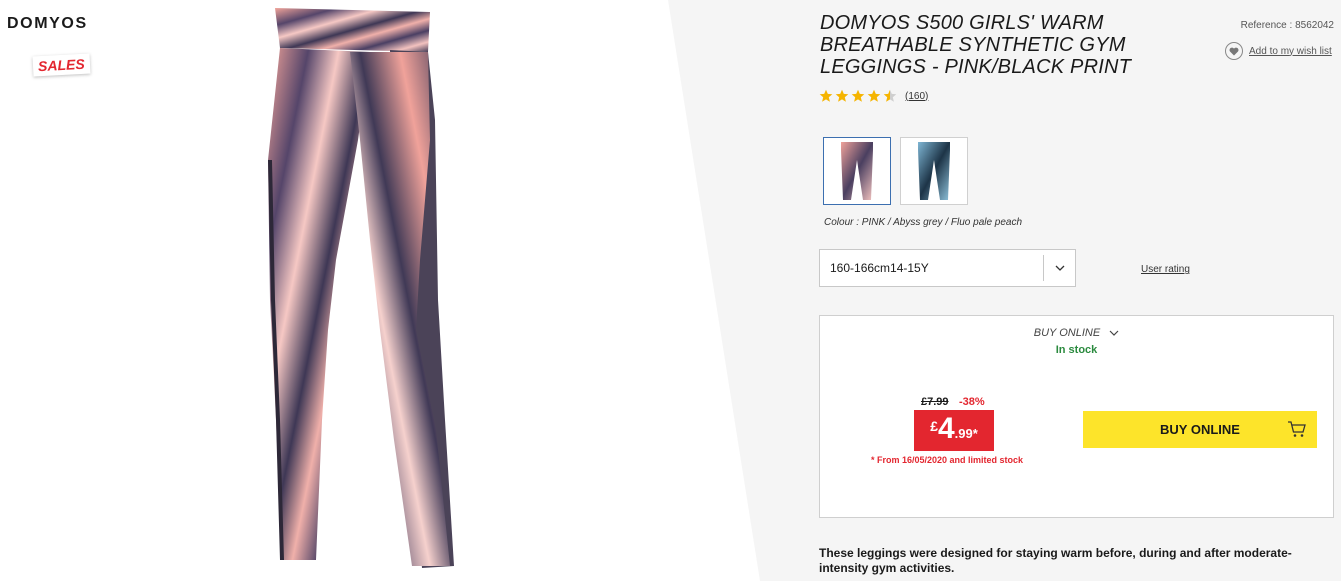  Describe the element at coordinates (890, 95) in the screenshot. I see `star-half-icon` at that location.